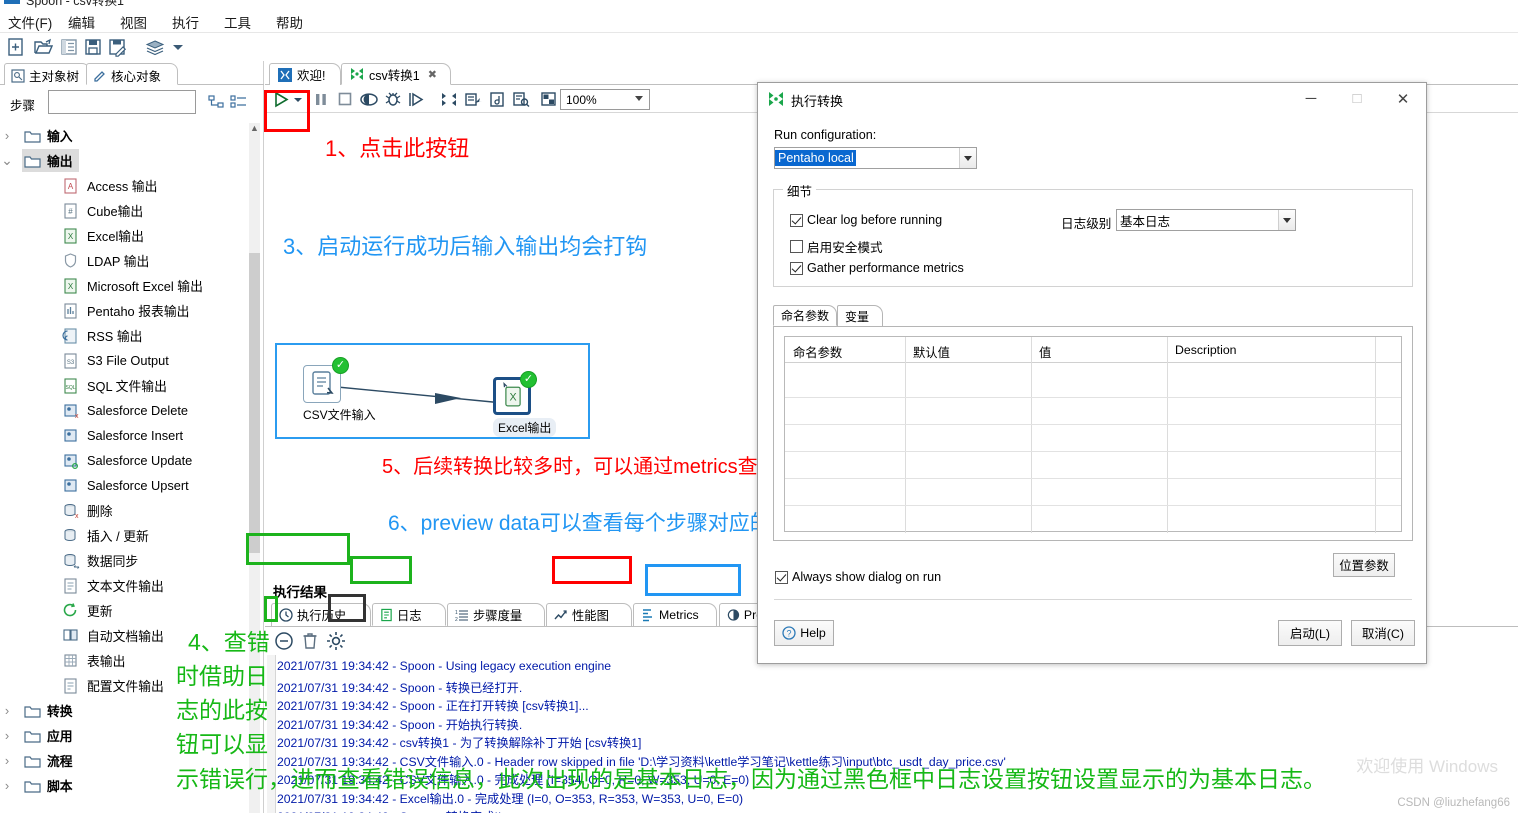  What do you see at coordinates (605, 99) in the screenshot?
I see `zoom-level-select: 100%` at bounding box center [605, 99].